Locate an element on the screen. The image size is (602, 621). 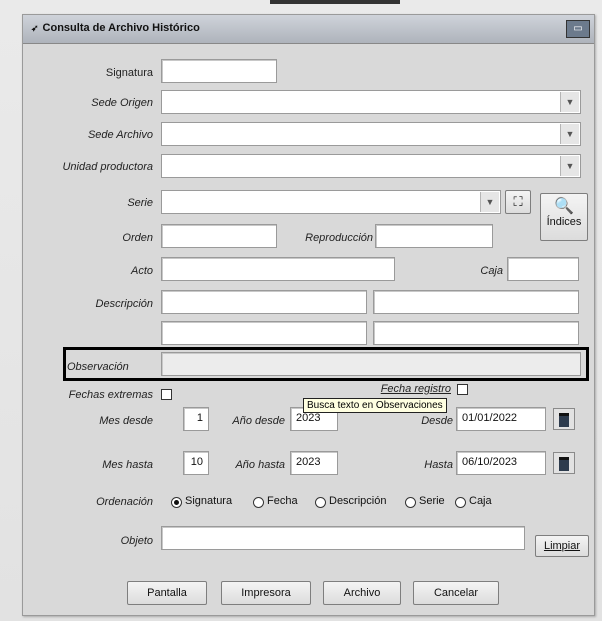
desde-date-input: 01/01/2022 is located at coordinates (501, 419).